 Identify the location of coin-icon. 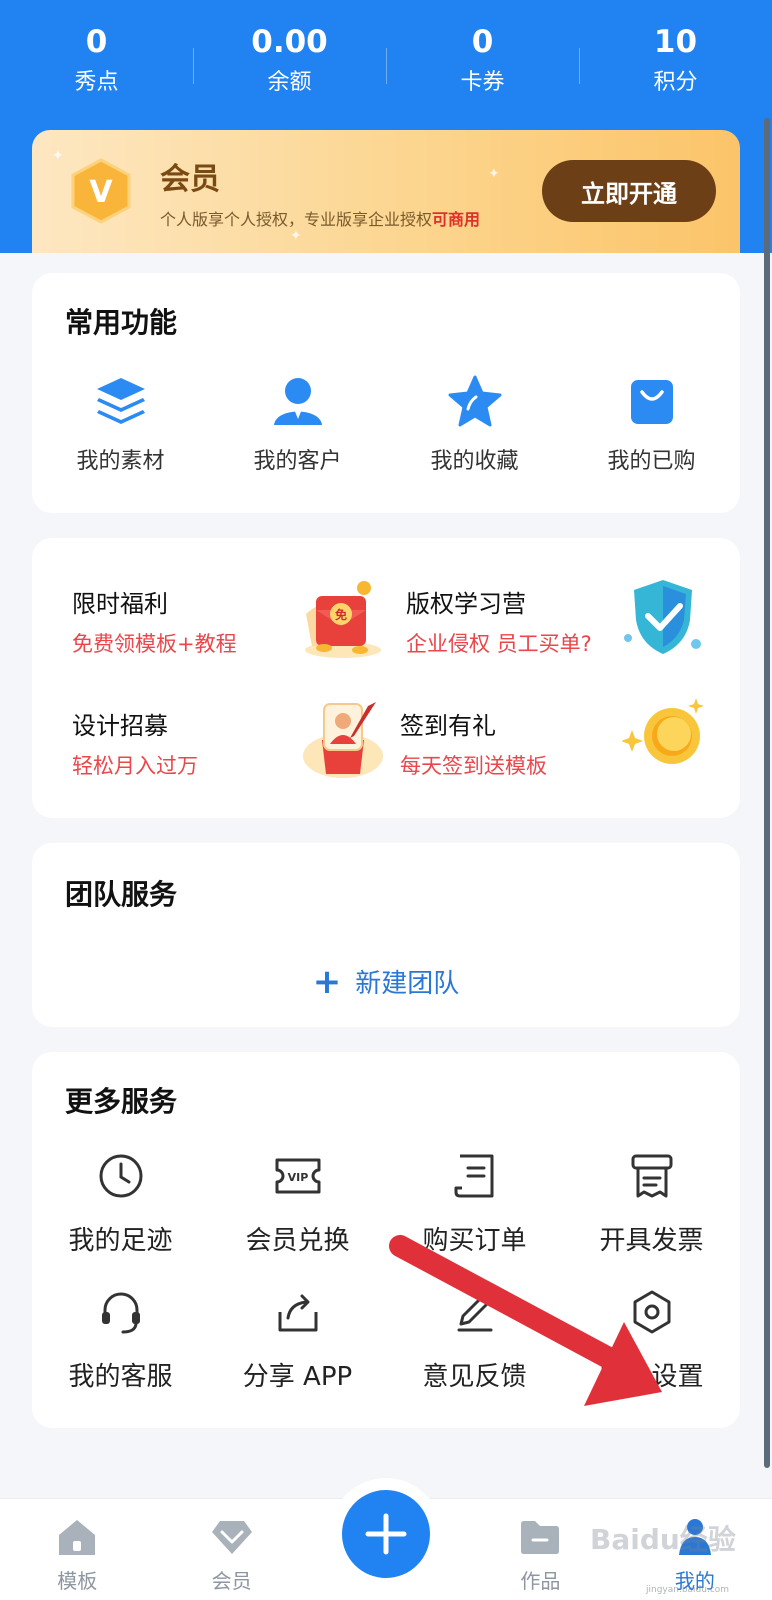
(663, 731).